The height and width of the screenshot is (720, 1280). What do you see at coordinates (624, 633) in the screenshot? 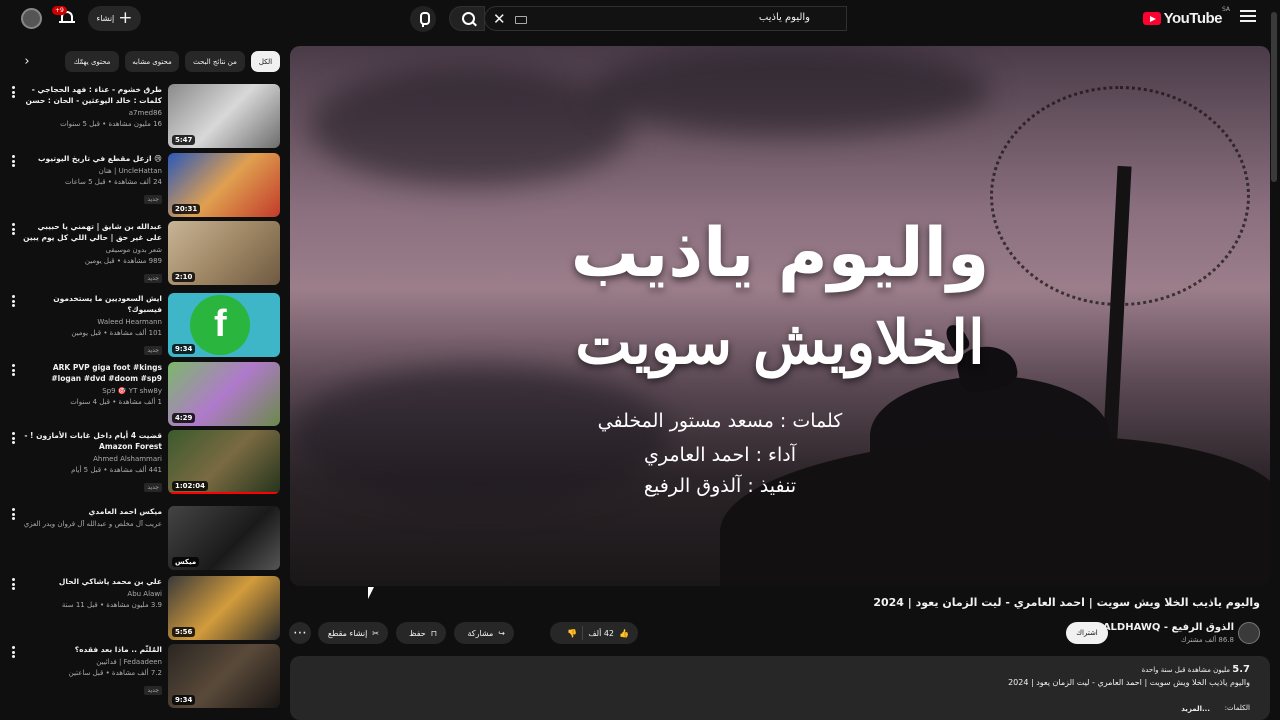
I see `like-icon: 👍` at bounding box center [624, 633].